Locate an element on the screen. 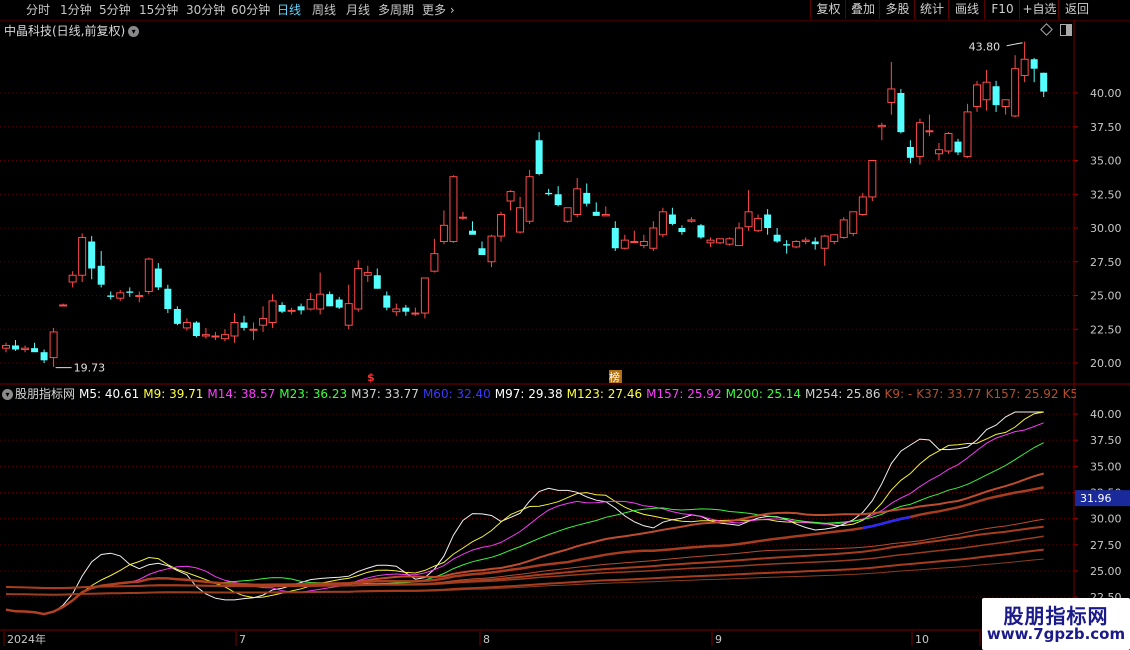  price-tick-label: 25.00 is located at coordinates (1106, 296).